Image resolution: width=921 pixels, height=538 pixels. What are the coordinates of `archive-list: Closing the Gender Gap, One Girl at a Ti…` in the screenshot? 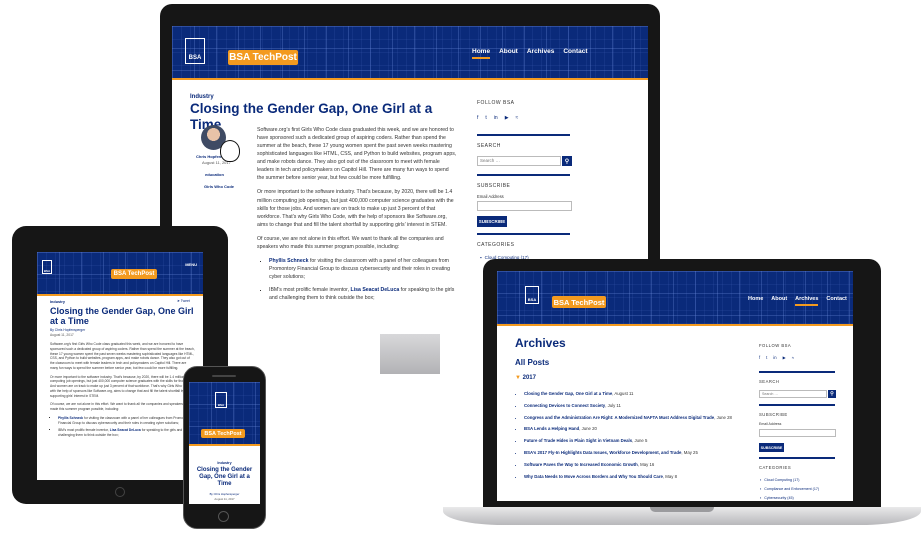 It's located at (634, 438).